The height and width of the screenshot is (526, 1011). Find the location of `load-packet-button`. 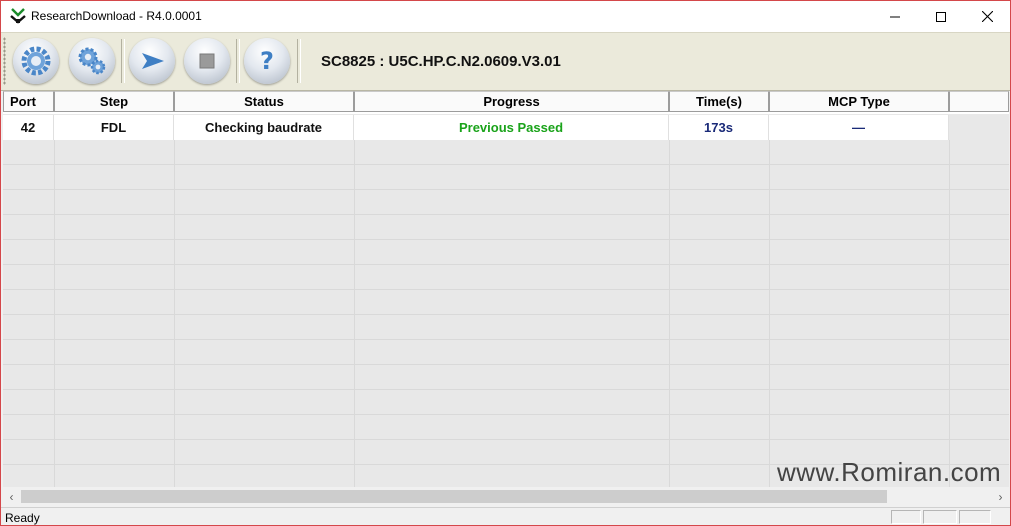

load-packet-button is located at coordinates (36, 61).